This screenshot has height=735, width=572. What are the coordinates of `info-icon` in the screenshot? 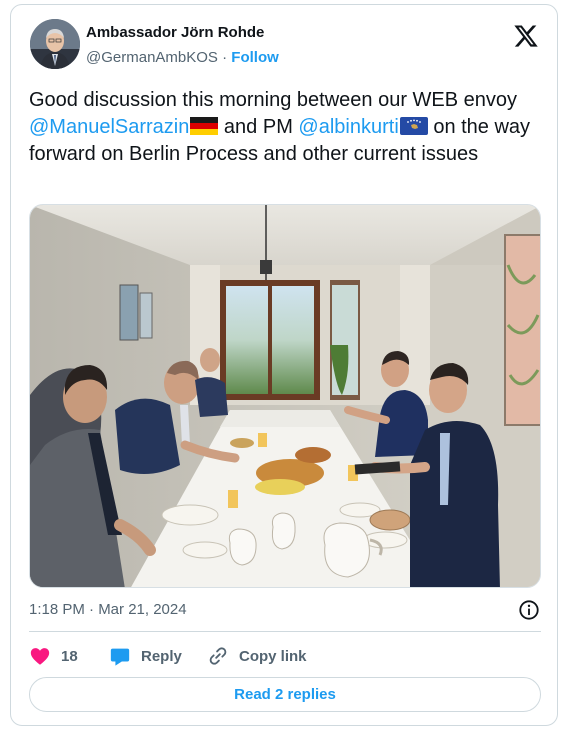 It's located at (529, 610).